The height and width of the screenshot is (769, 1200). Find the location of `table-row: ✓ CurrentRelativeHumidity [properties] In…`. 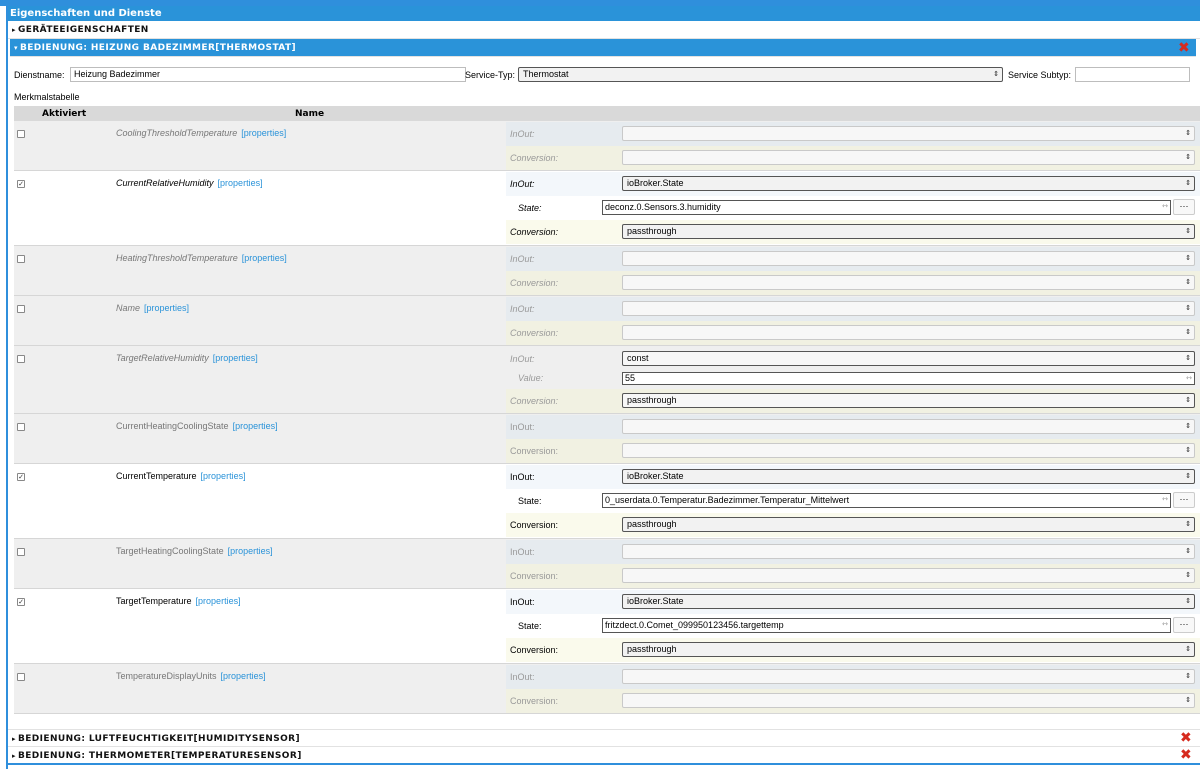

table-row: ✓ CurrentRelativeHumidity [properties] In… is located at coordinates (607, 208).